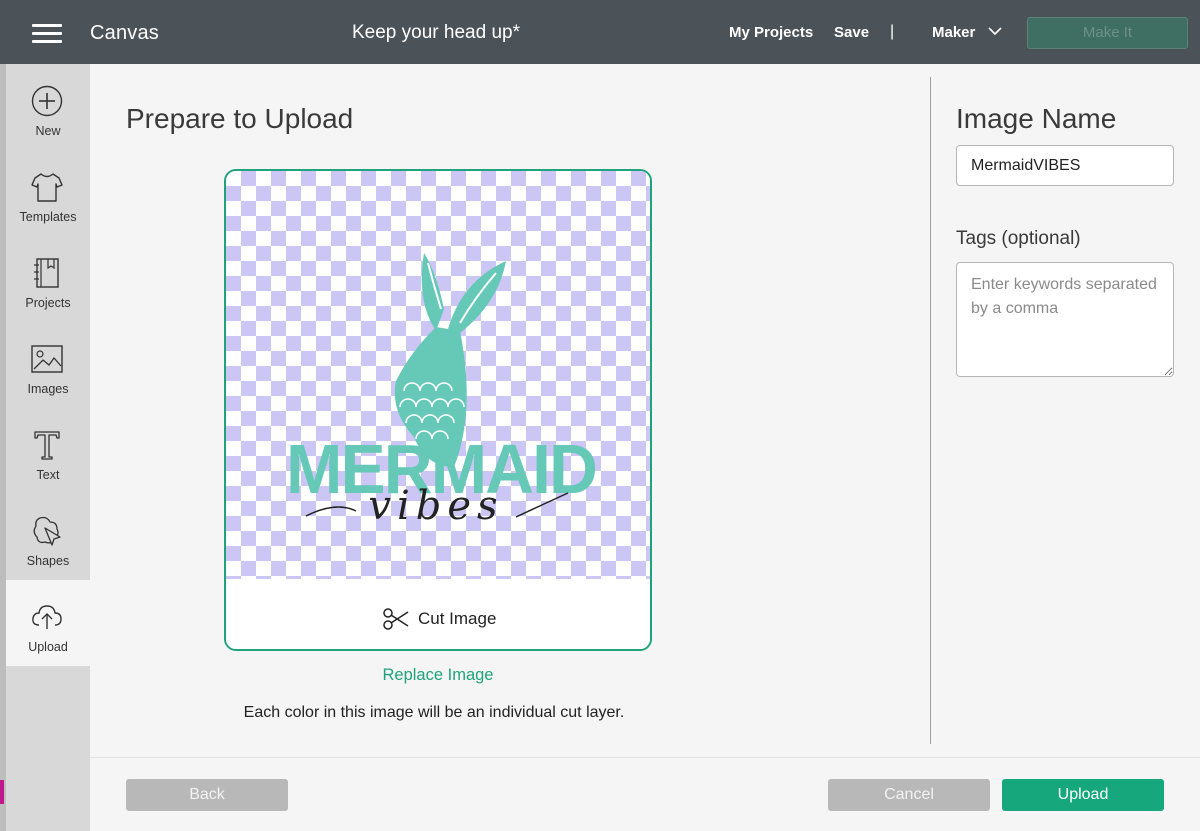 The height and width of the screenshot is (831, 1200). Describe the element at coordinates (48, 475) in the screenshot. I see `sidebar-item-label: Text` at that location.